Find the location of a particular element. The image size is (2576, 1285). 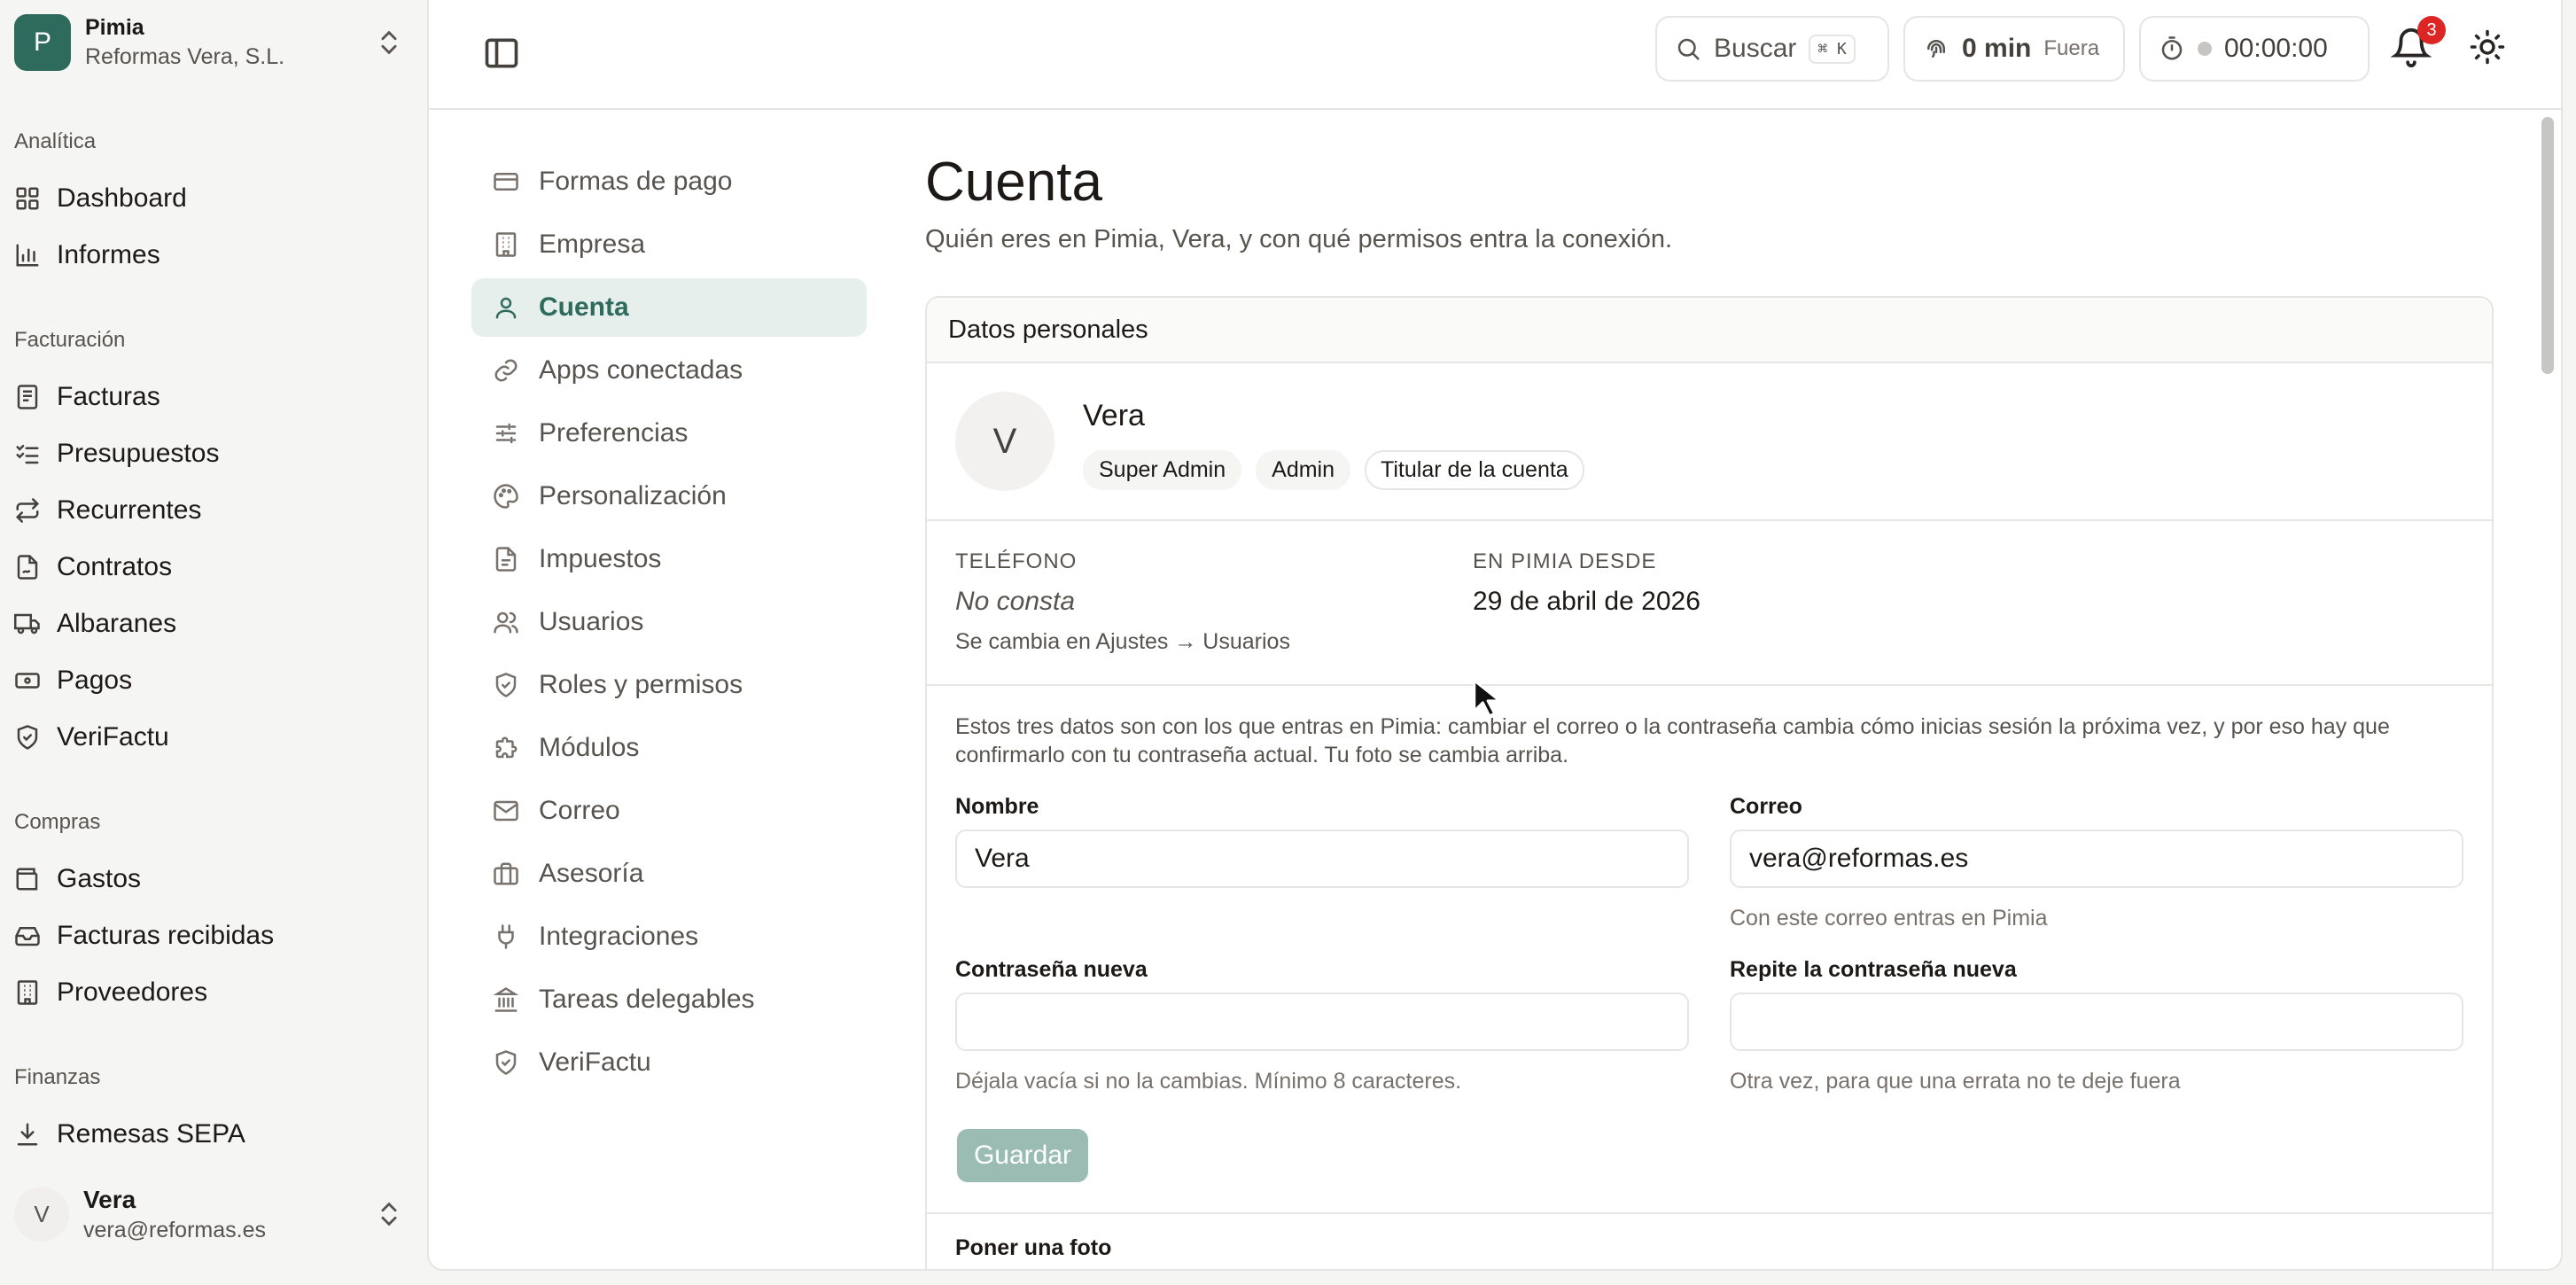

mail-icon is located at coordinates (506, 811).